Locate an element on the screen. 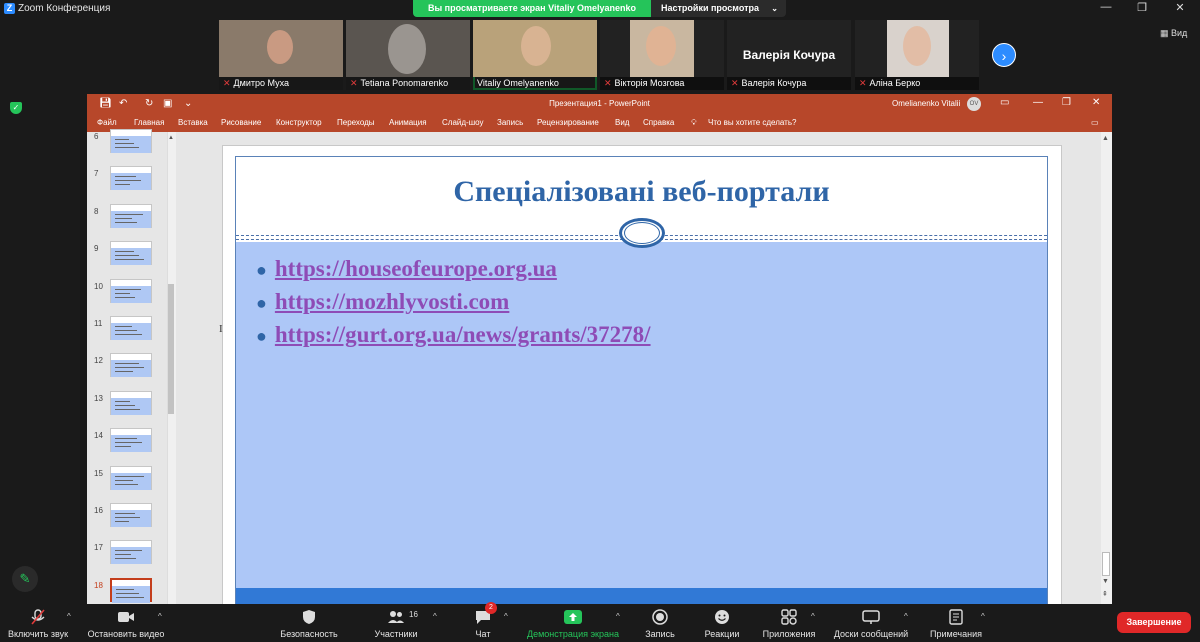  tab-slideshow: Слайд-шоу is located at coordinates (462, 123).